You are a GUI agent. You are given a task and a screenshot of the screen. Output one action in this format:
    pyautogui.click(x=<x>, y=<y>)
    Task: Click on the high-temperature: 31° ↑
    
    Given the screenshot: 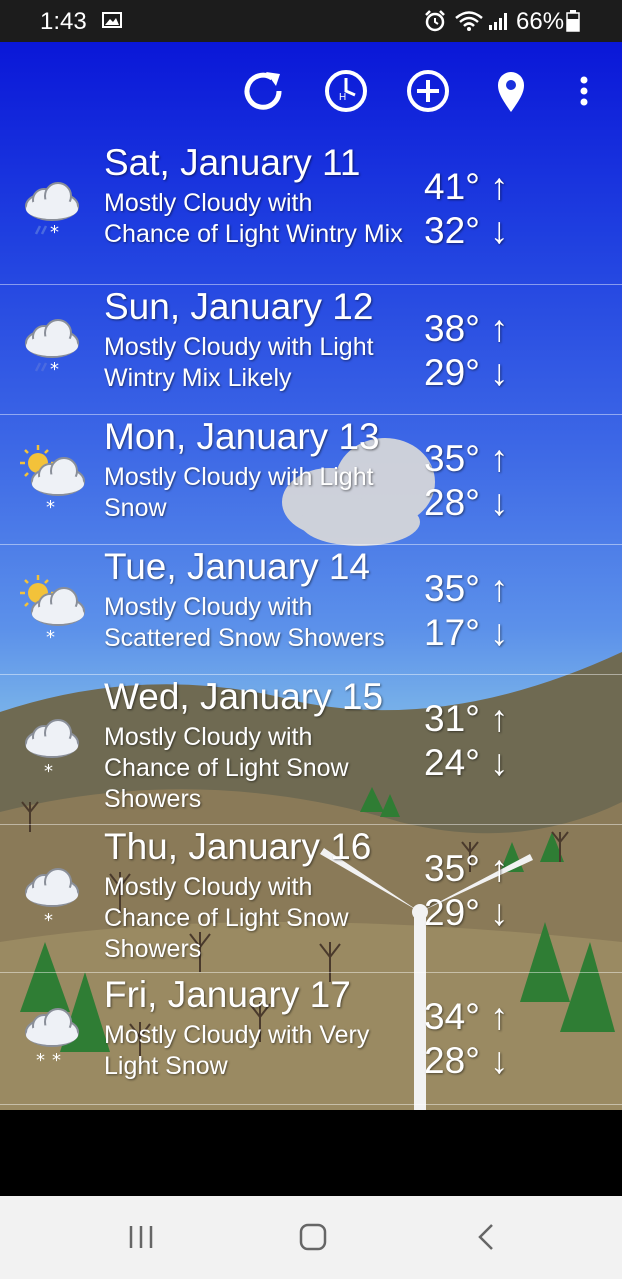 What is the action you would take?
    pyautogui.click(x=466, y=719)
    